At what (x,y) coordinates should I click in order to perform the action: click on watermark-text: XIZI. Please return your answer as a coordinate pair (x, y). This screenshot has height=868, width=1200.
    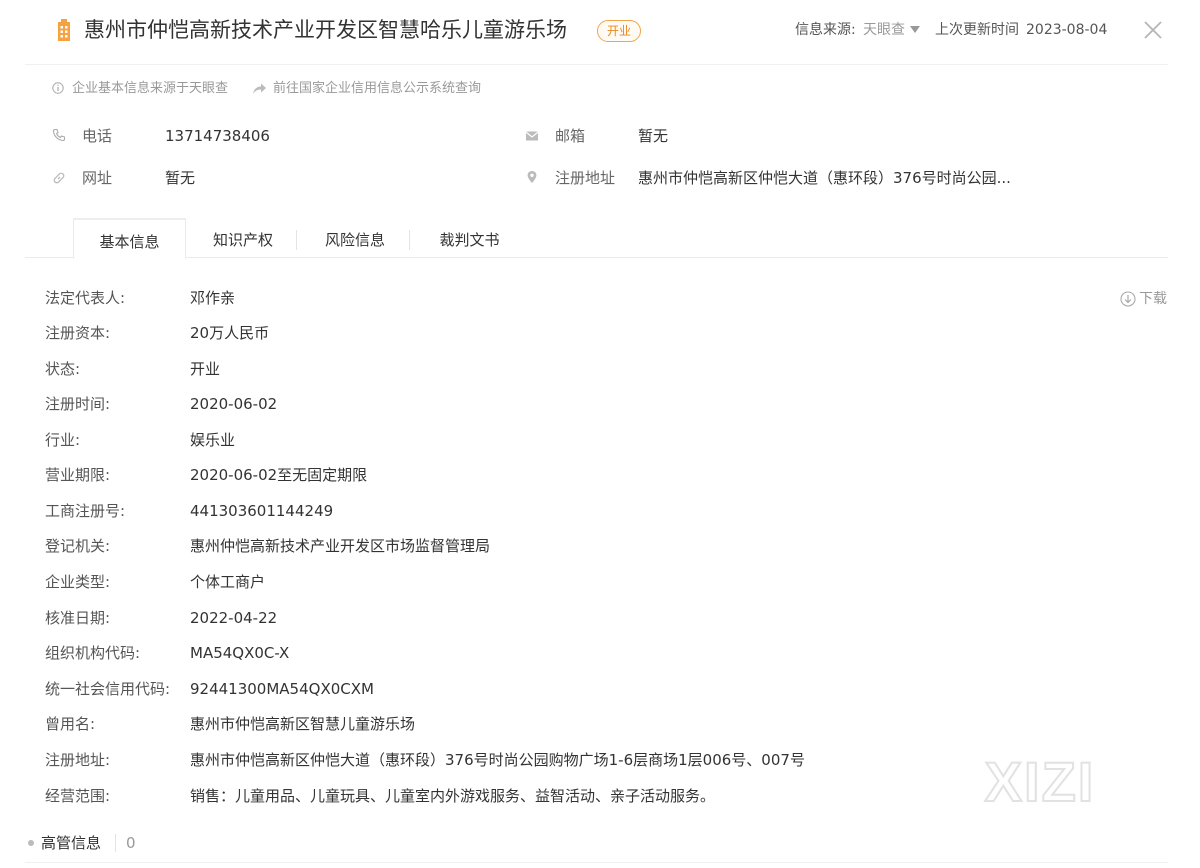
    Looking at the image, I should click on (1040, 781).